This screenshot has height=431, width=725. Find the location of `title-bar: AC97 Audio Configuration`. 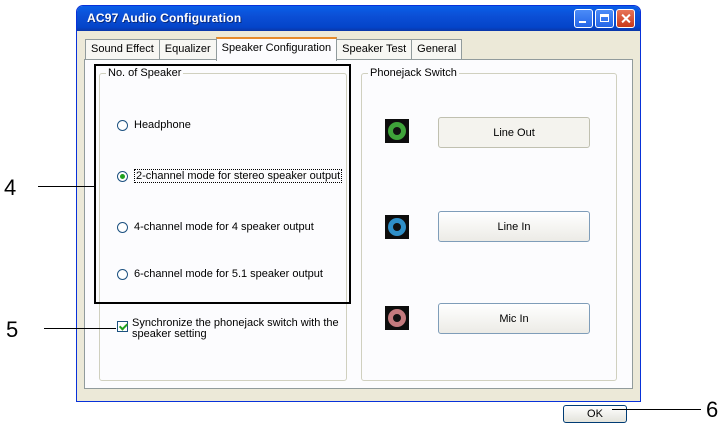

title-bar: AC97 Audio Configuration is located at coordinates (358, 18).